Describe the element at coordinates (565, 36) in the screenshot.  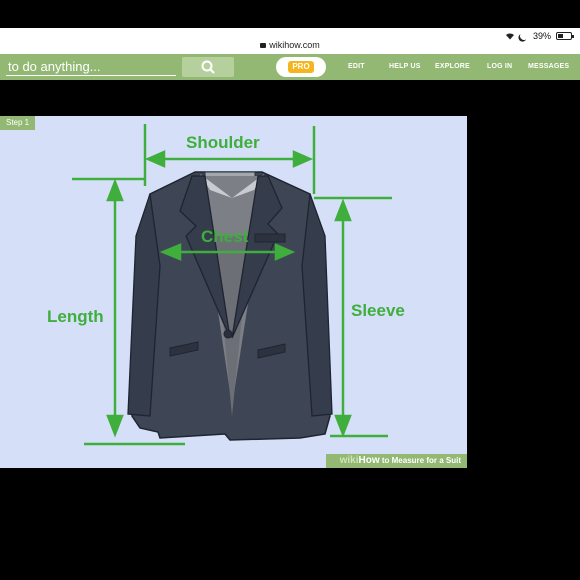
I see `battery-icon` at that location.